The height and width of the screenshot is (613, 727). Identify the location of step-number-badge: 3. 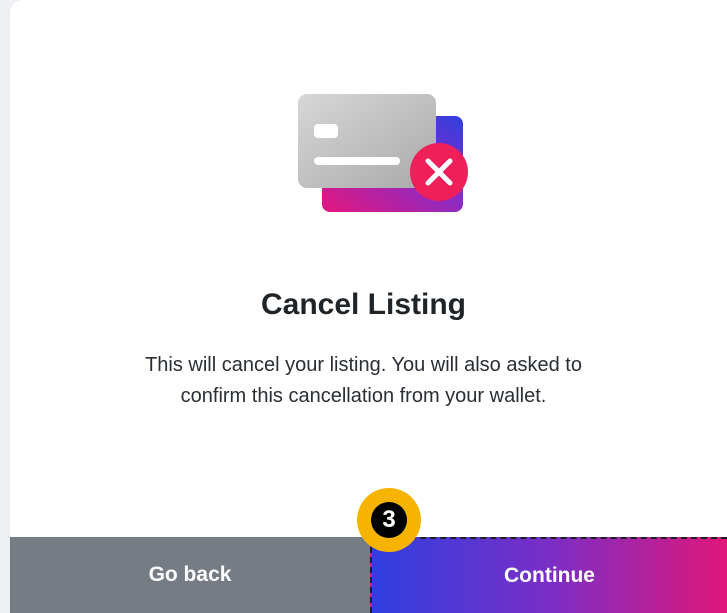
(389, 520).